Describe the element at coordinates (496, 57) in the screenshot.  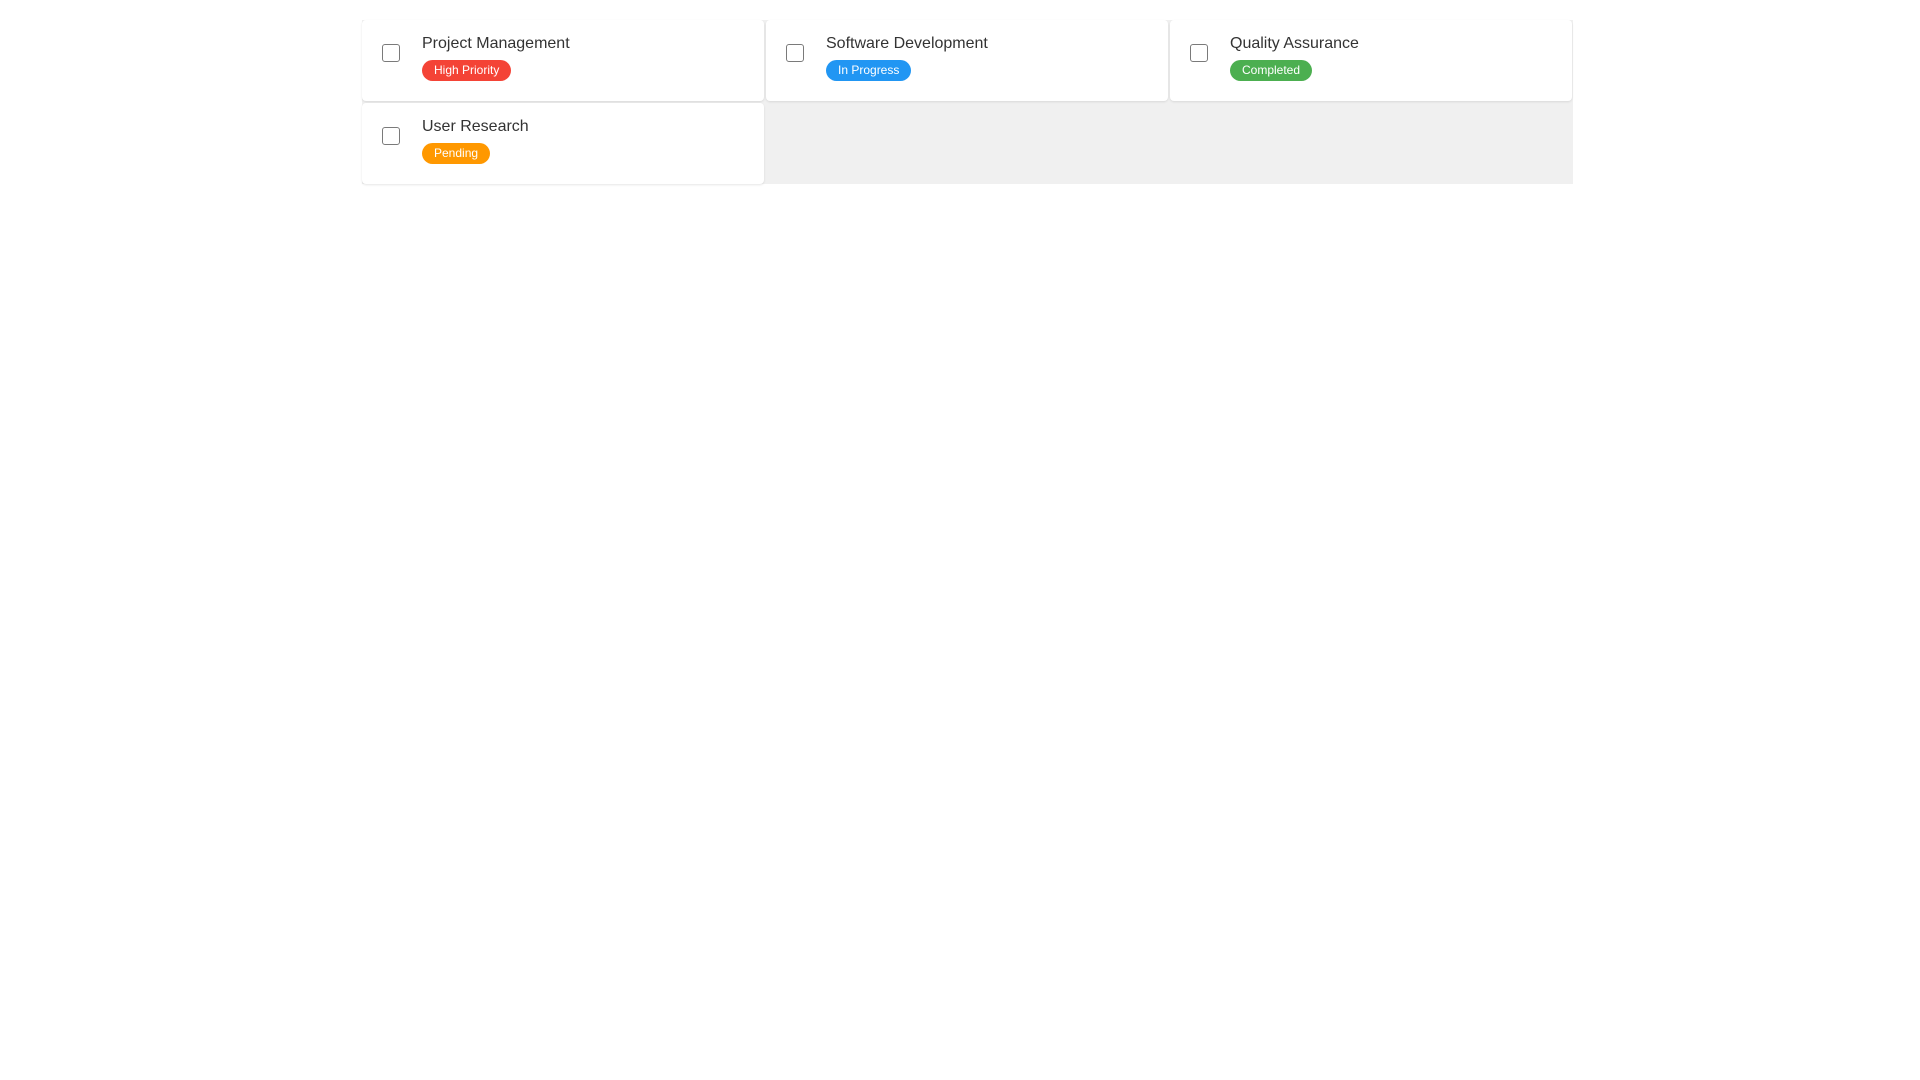
I see `task-card-content: Project Management High Priority` at that location.